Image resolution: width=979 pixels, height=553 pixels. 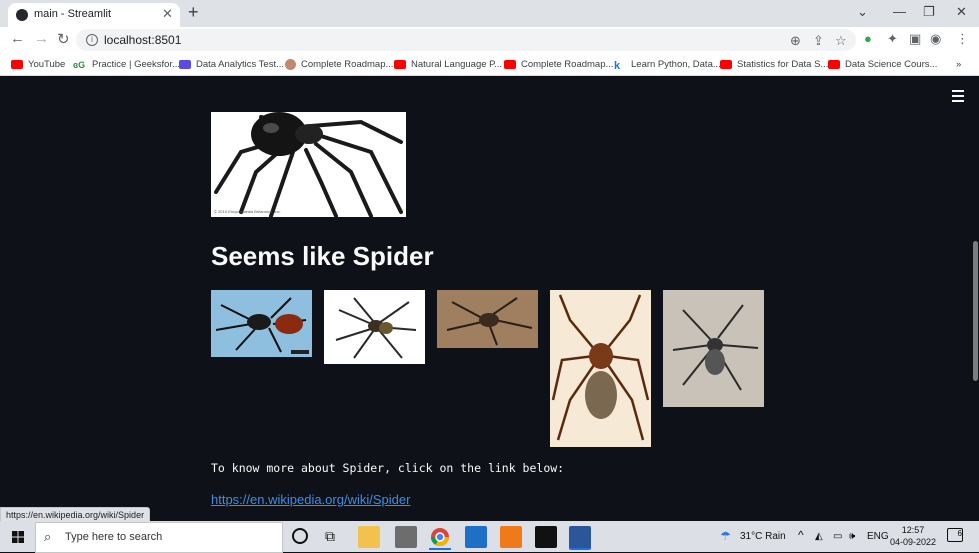 I want to click on task-view-icon: ⧉, so click(x=330, y=536).